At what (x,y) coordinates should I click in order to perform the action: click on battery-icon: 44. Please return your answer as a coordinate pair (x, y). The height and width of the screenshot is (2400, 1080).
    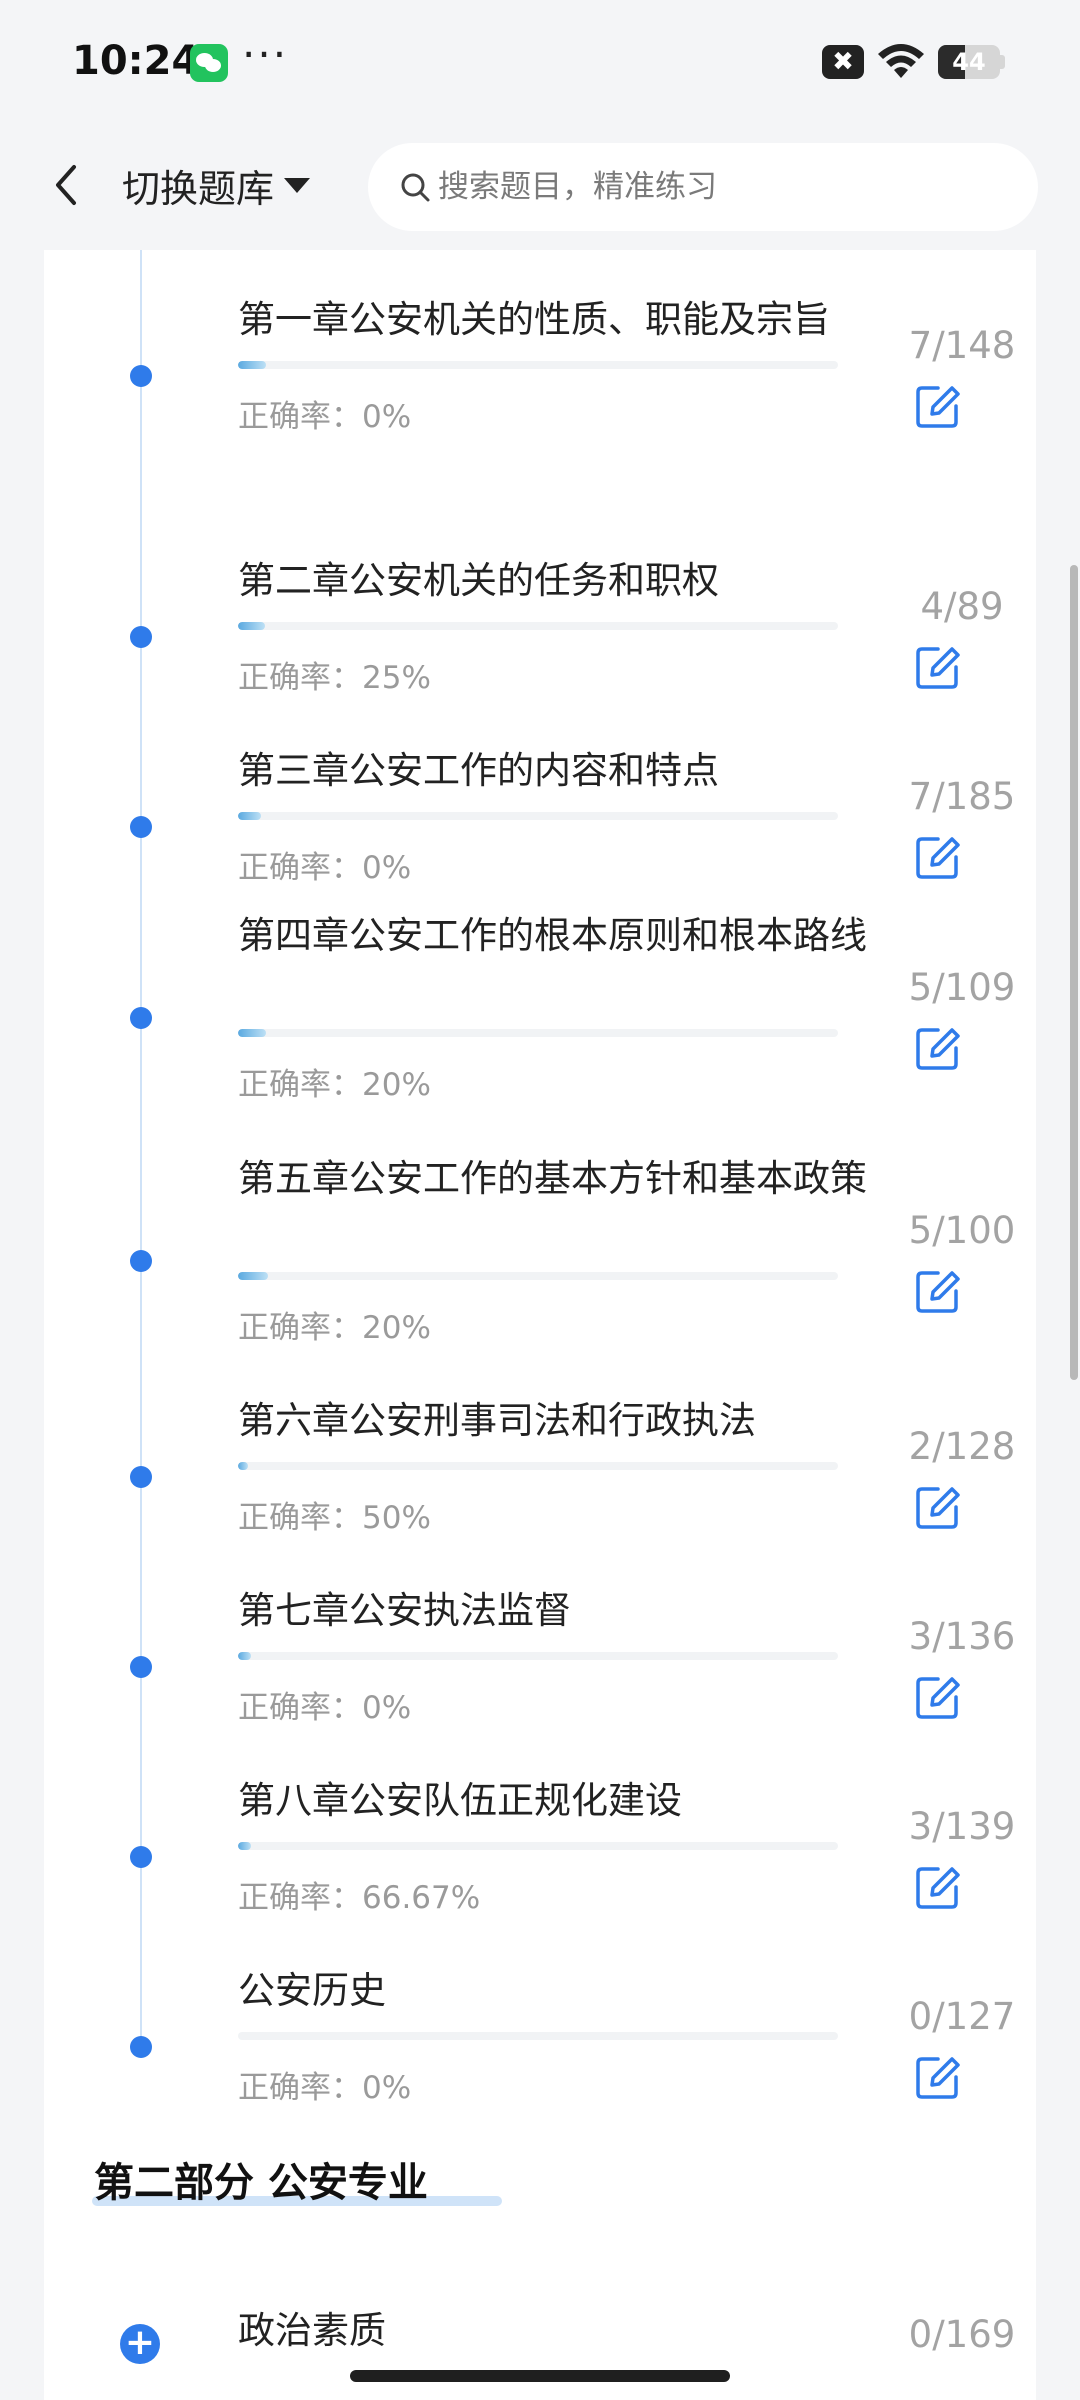
    Looking at the image, I should click on (969, 62).